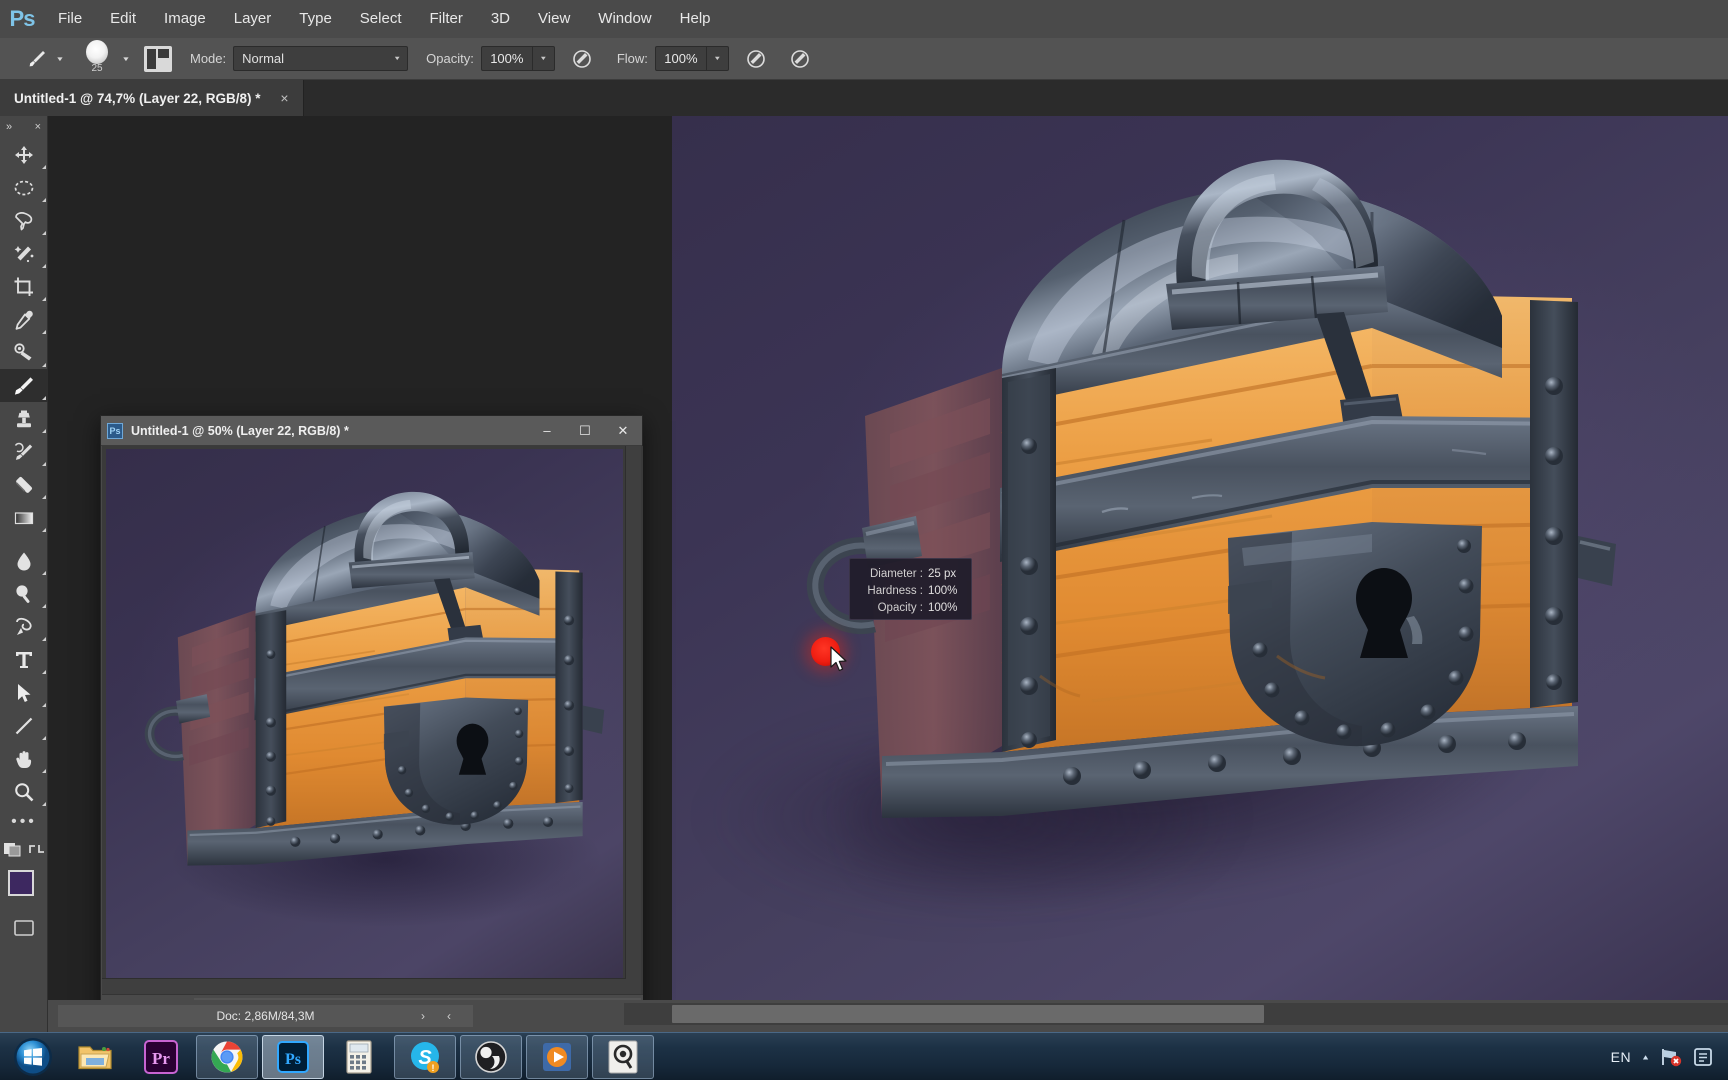  Describe the element at coordinates (293, 1059) in the screenshot. I see `svg-text: Ps` at that location.